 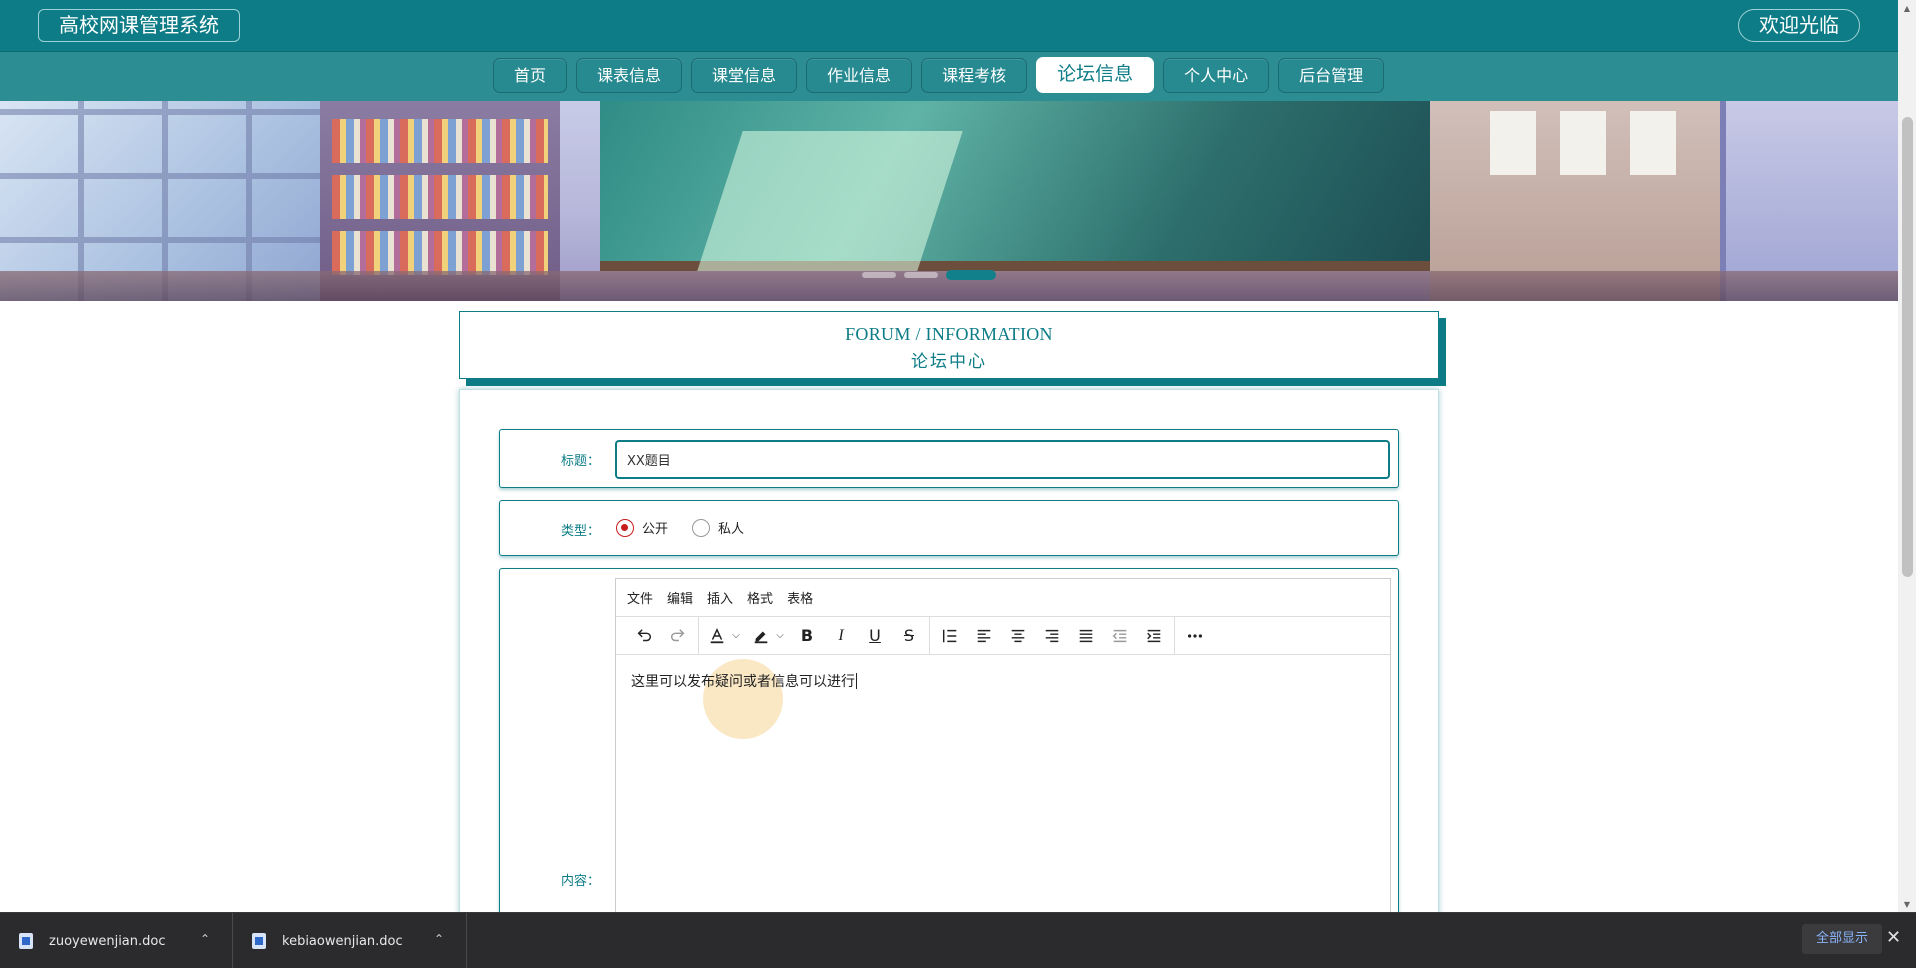 I want to click on bold-icon: B, so click(x=807, y=636).